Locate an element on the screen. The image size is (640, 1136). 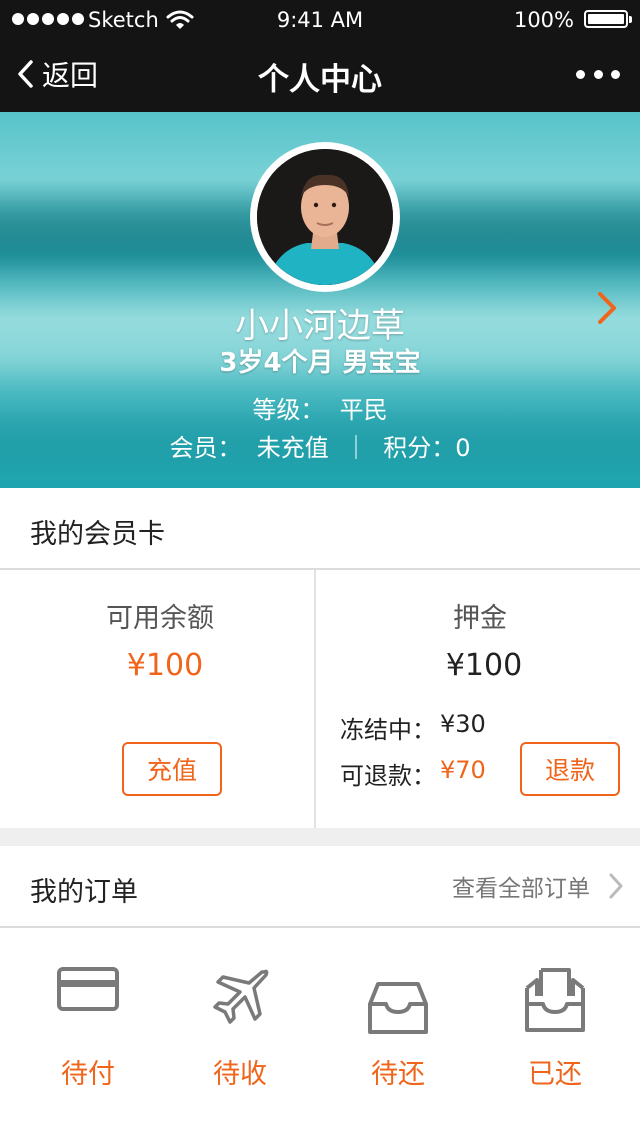
view-all-label: 查看全部订单 is located at coordinates (521, 889).